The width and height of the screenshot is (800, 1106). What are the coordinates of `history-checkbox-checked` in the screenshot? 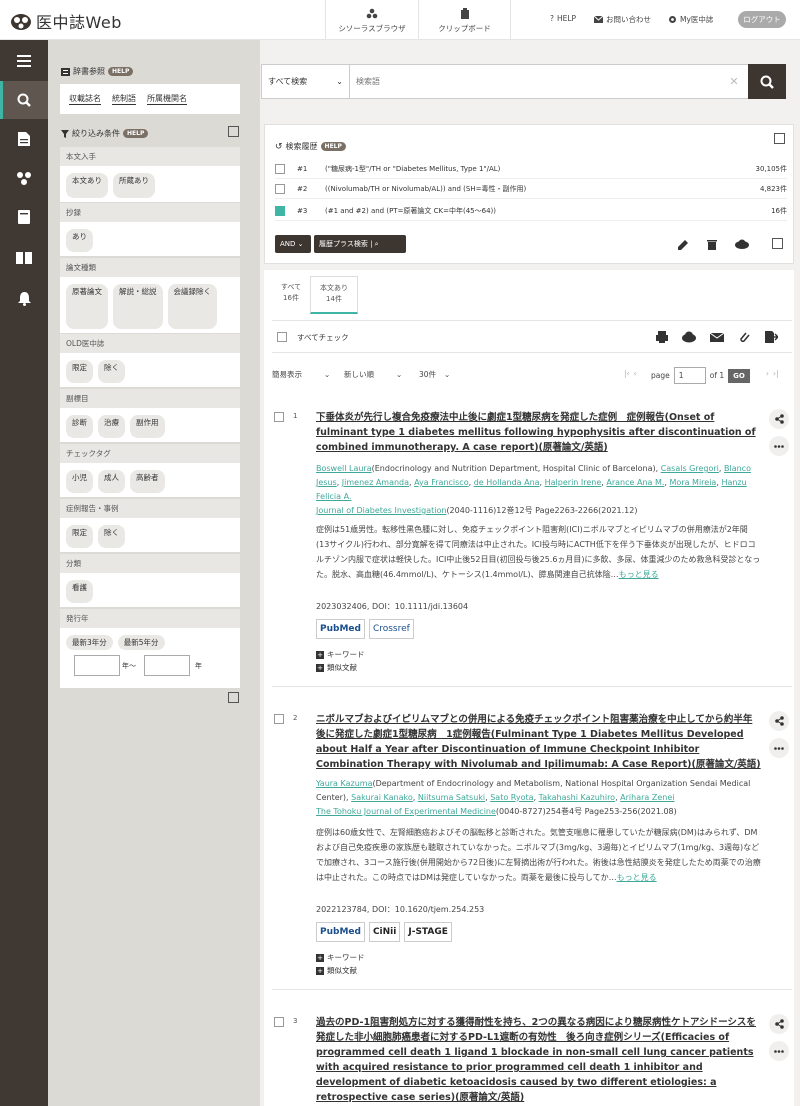 It's located at (280, 211).